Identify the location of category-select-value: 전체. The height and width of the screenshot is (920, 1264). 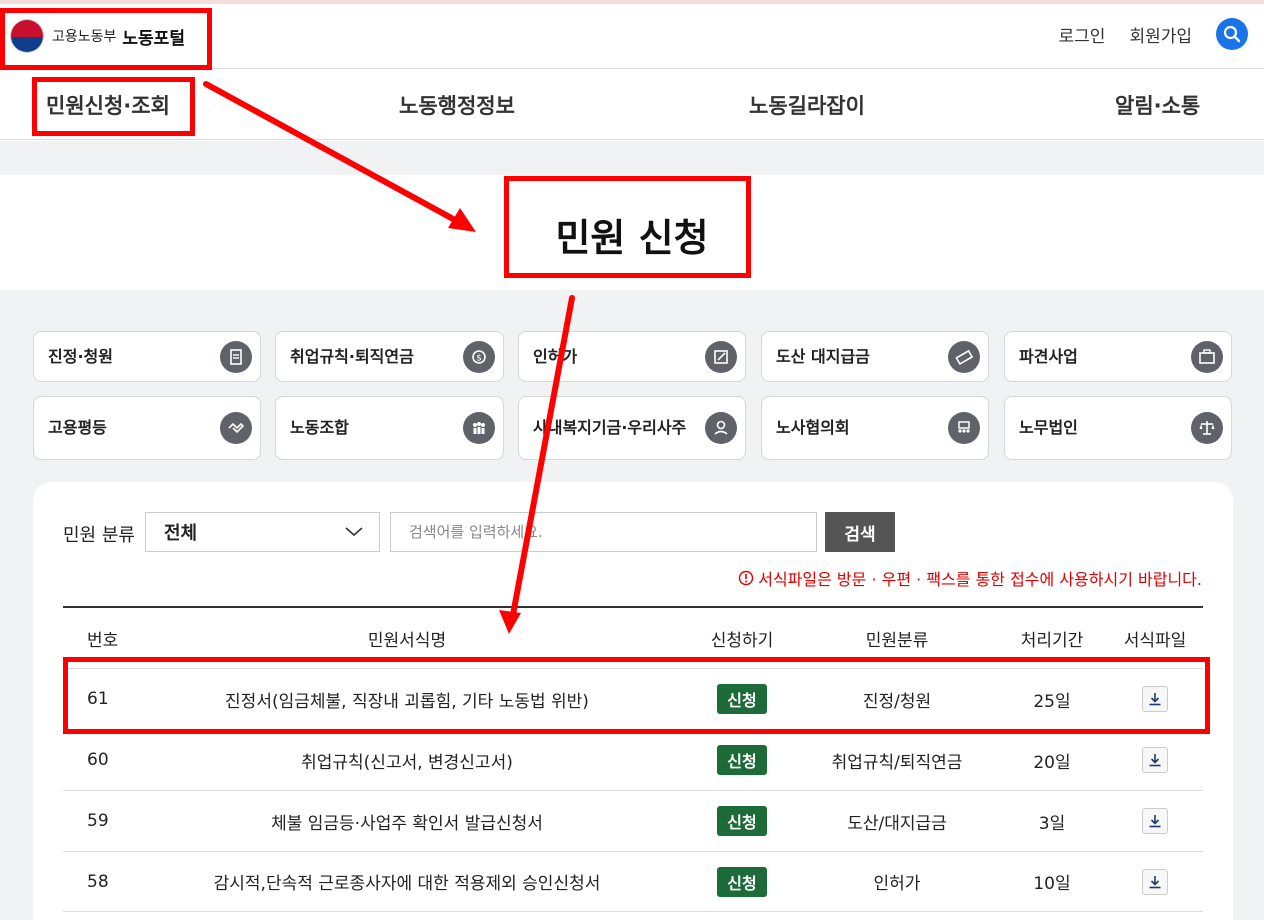
(181, 533).